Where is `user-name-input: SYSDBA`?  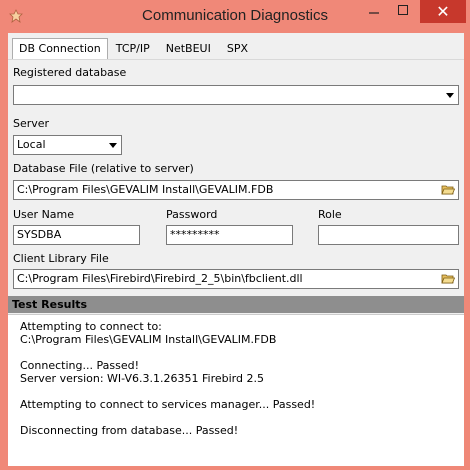 user-name-input: SYSDBA is located at coordinates (76, 235).